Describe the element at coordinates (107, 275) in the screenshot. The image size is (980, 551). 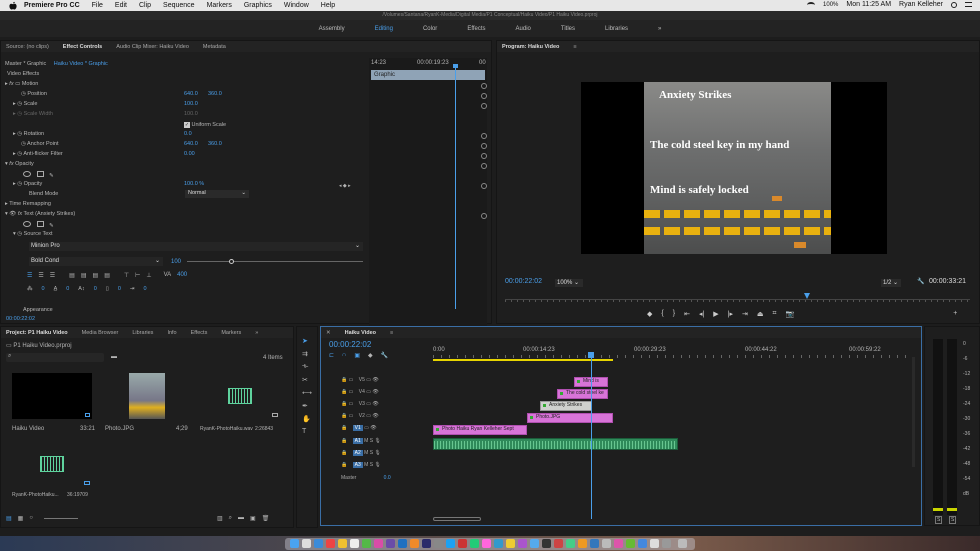
I see `justify-all-icon: ▤` at that location.